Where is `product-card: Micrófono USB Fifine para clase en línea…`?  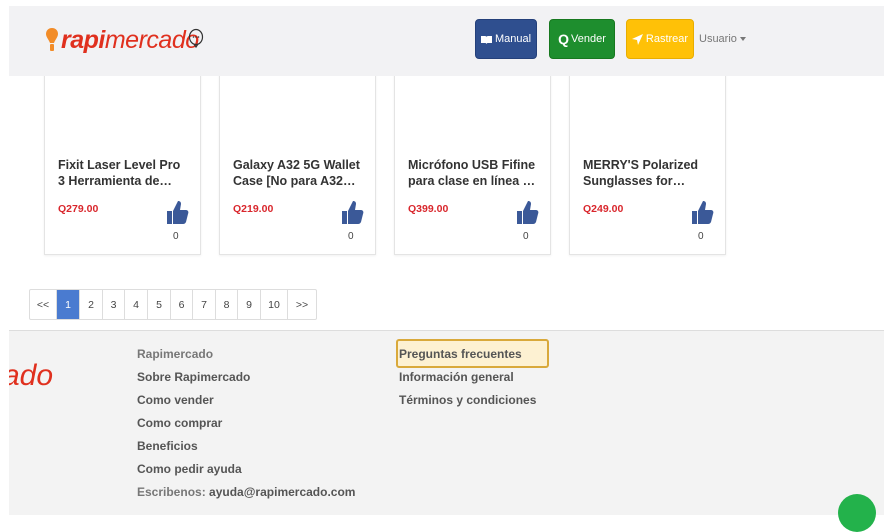
product-card: Micrófono USB Fifine para clase en línea… is located at coordinates (472, 150).